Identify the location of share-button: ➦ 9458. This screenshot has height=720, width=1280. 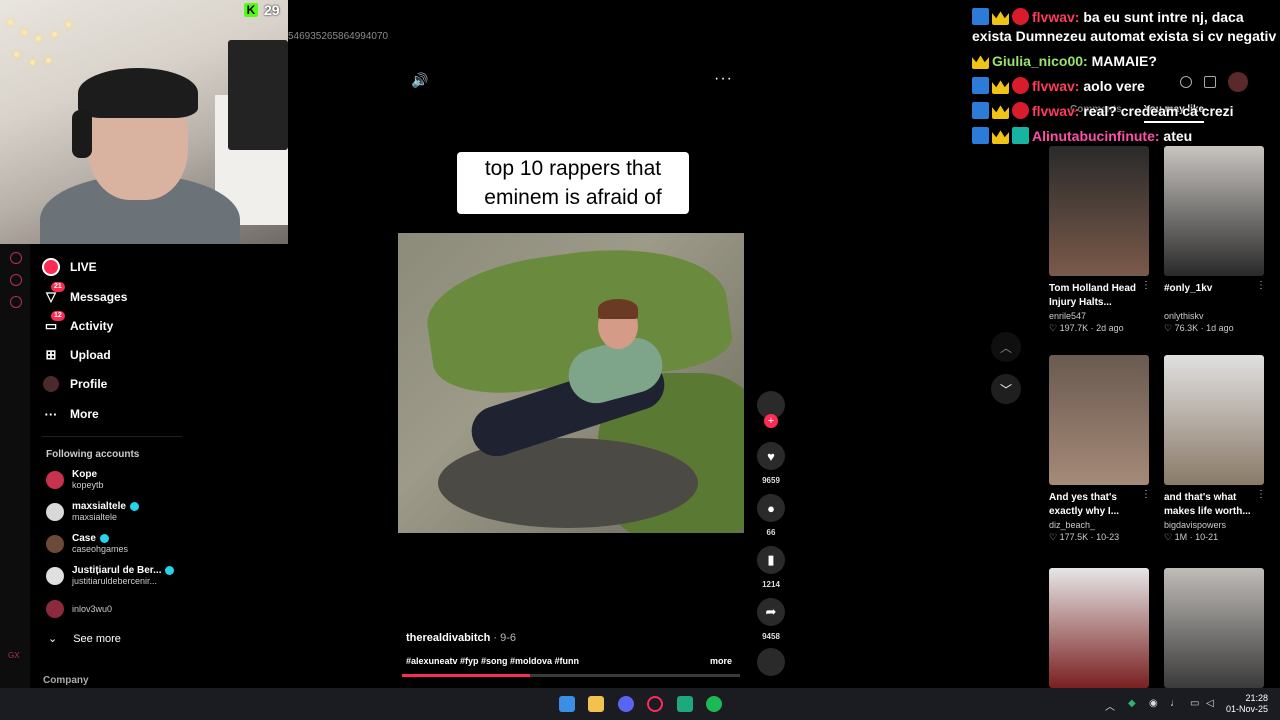
(771, 619).